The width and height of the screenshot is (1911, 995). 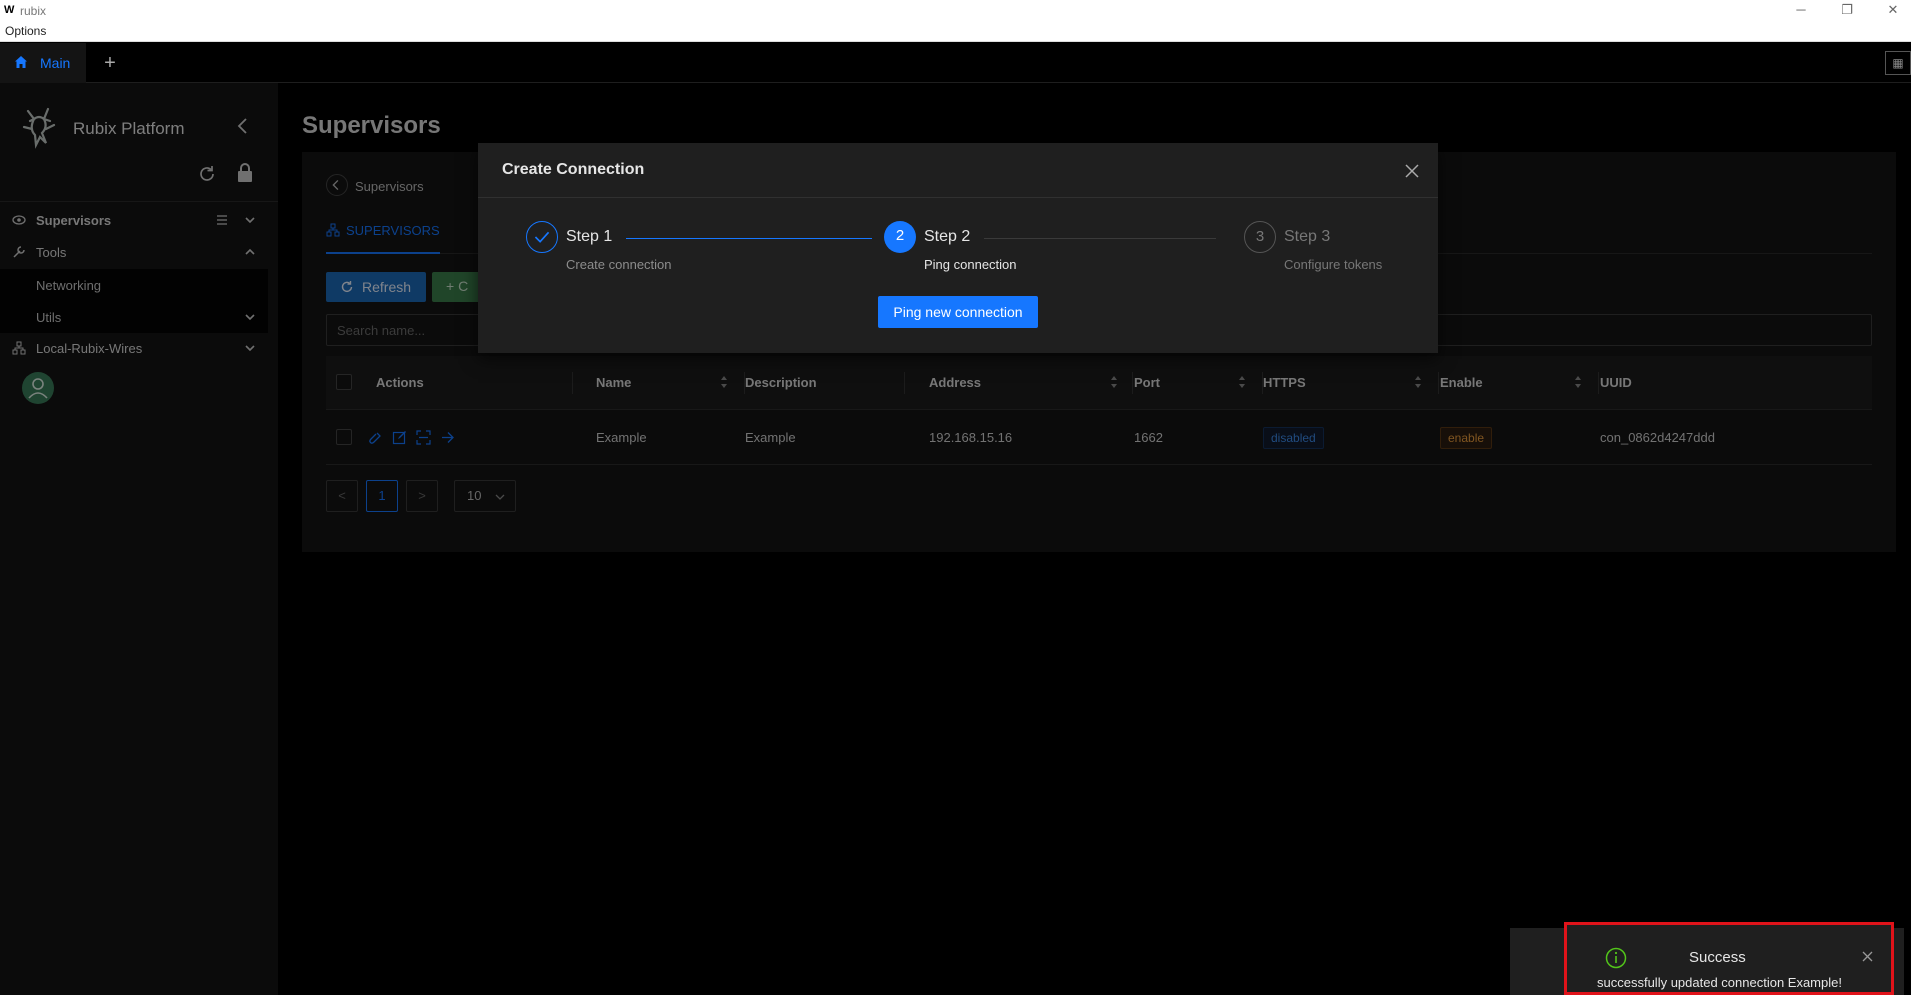 I want to click on menu-options: Options, so click(x=25, y=31).